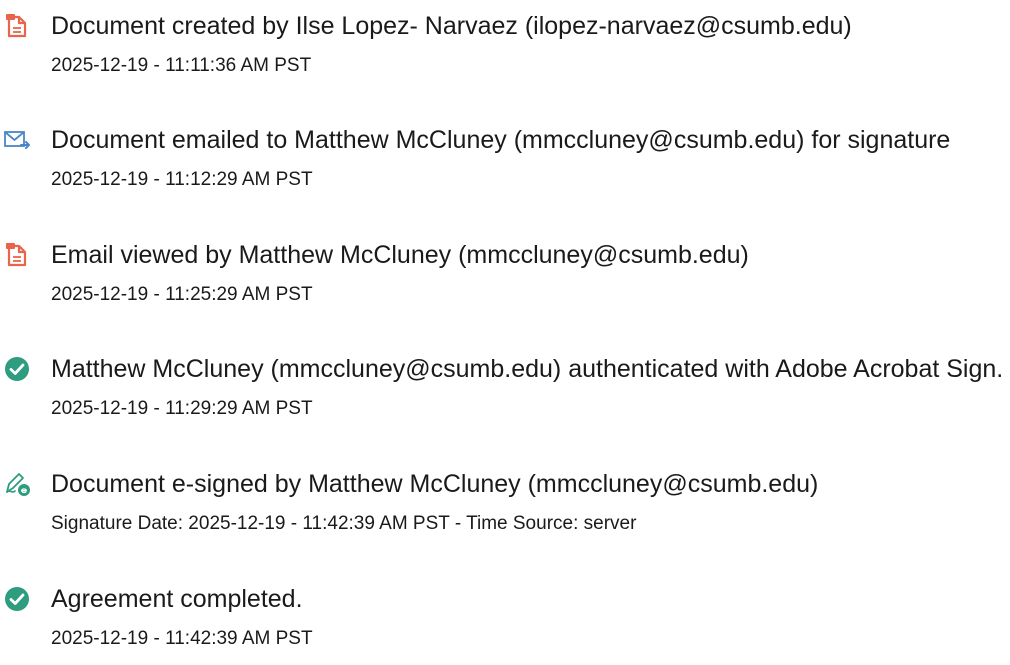 Image resolution: width=1010 pixels, height=665 pixels. I want to click on event-timestamp: 2025-12-19 - 11:29:29 AM PST, so click(182, 408).